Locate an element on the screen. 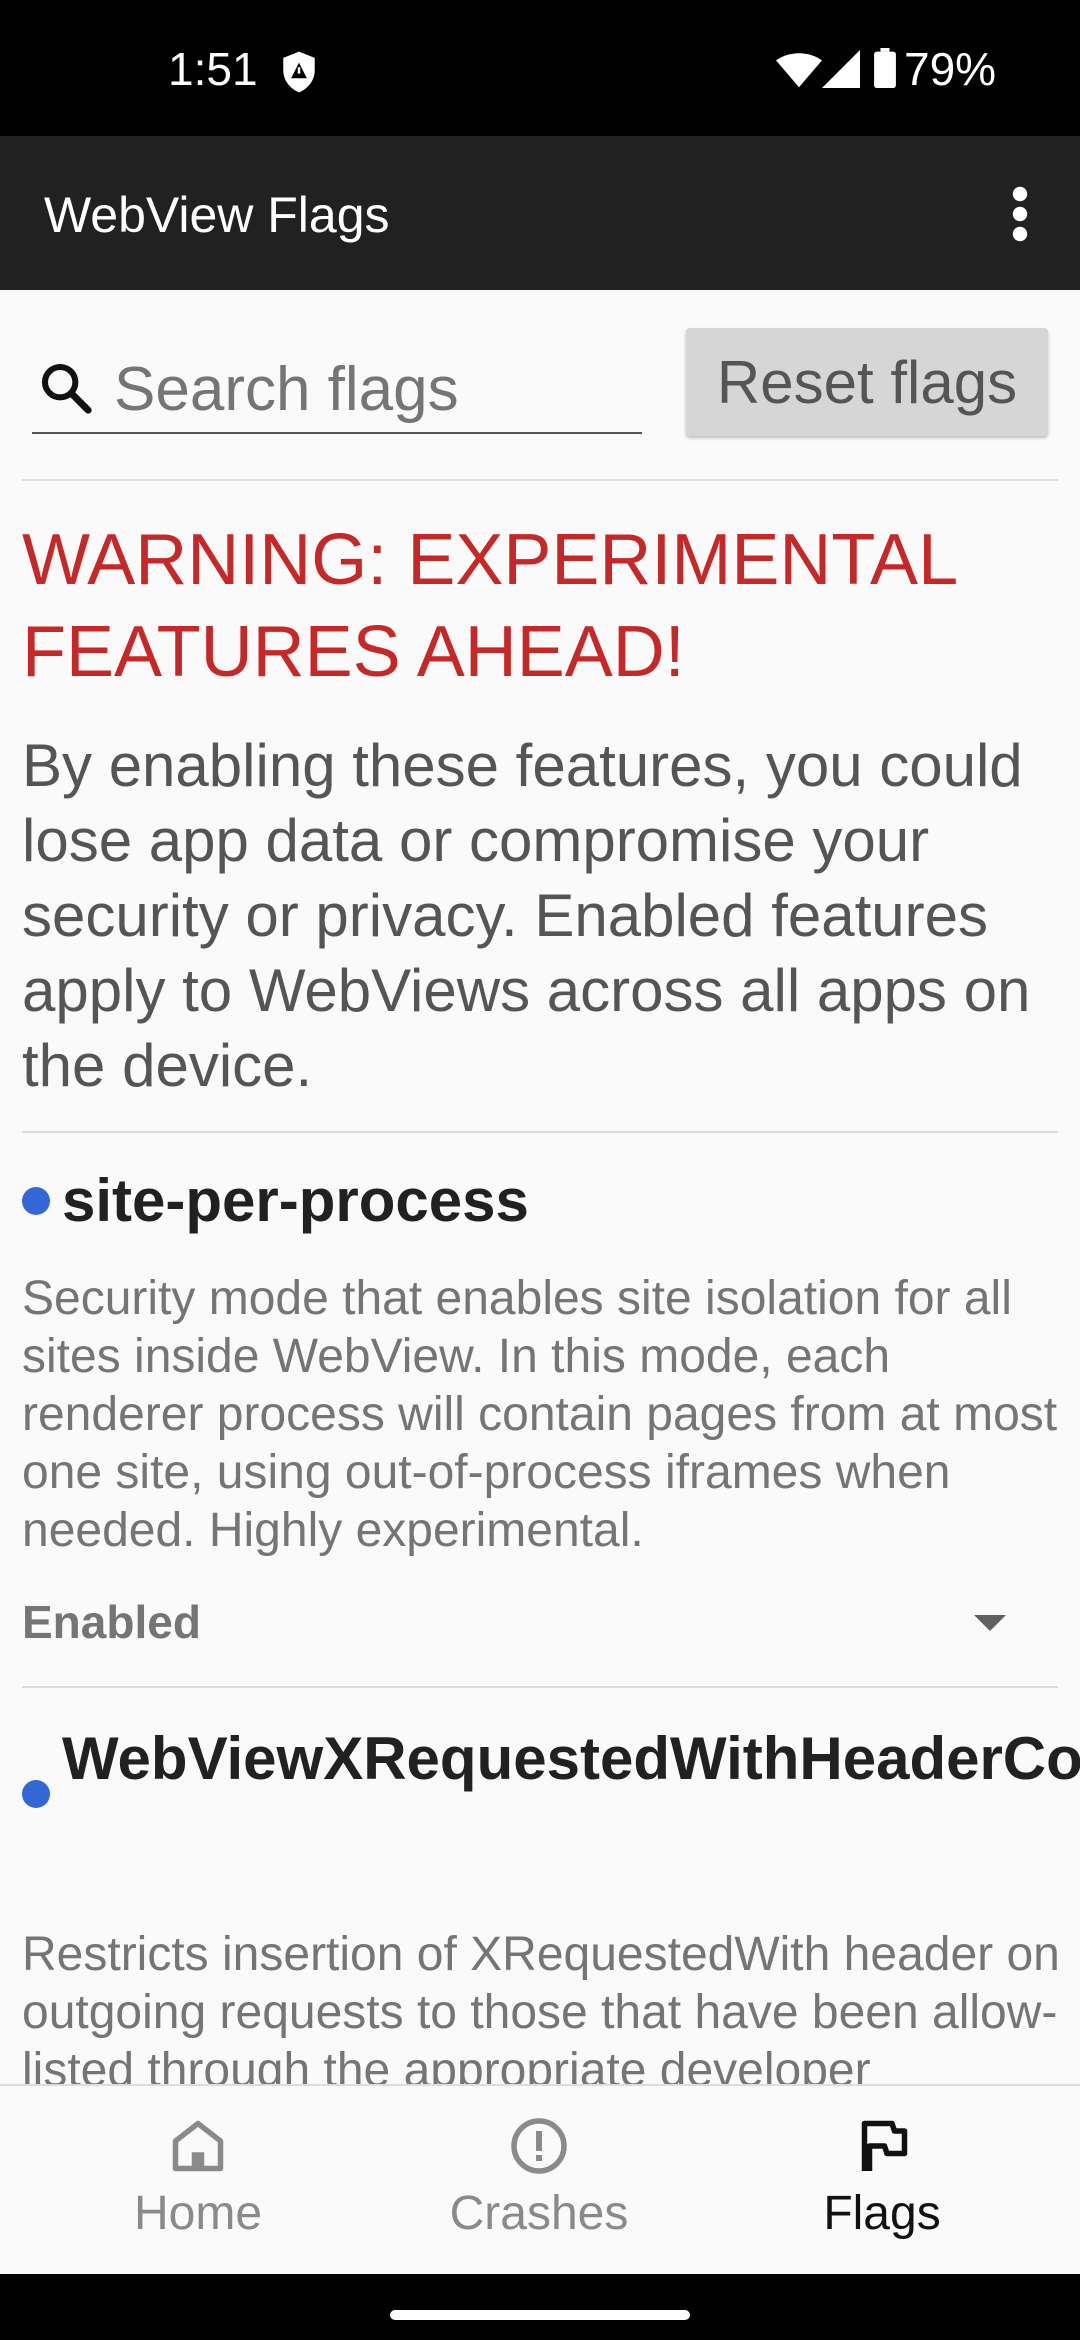 This screenshot has height=2340, width=1080. reset-flags-button: Reset flags is located at coordinates (867, 382).